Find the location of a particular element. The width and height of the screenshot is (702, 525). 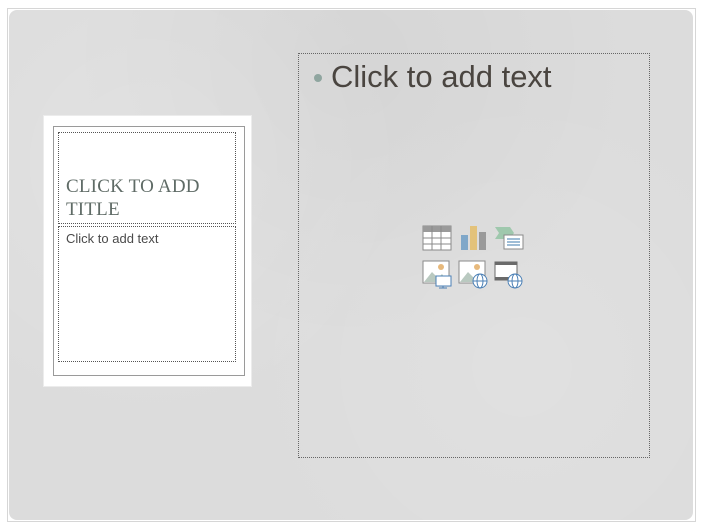

title-placeholder: CLICK TO ADD TITLE is located at coordinates (147, 178).